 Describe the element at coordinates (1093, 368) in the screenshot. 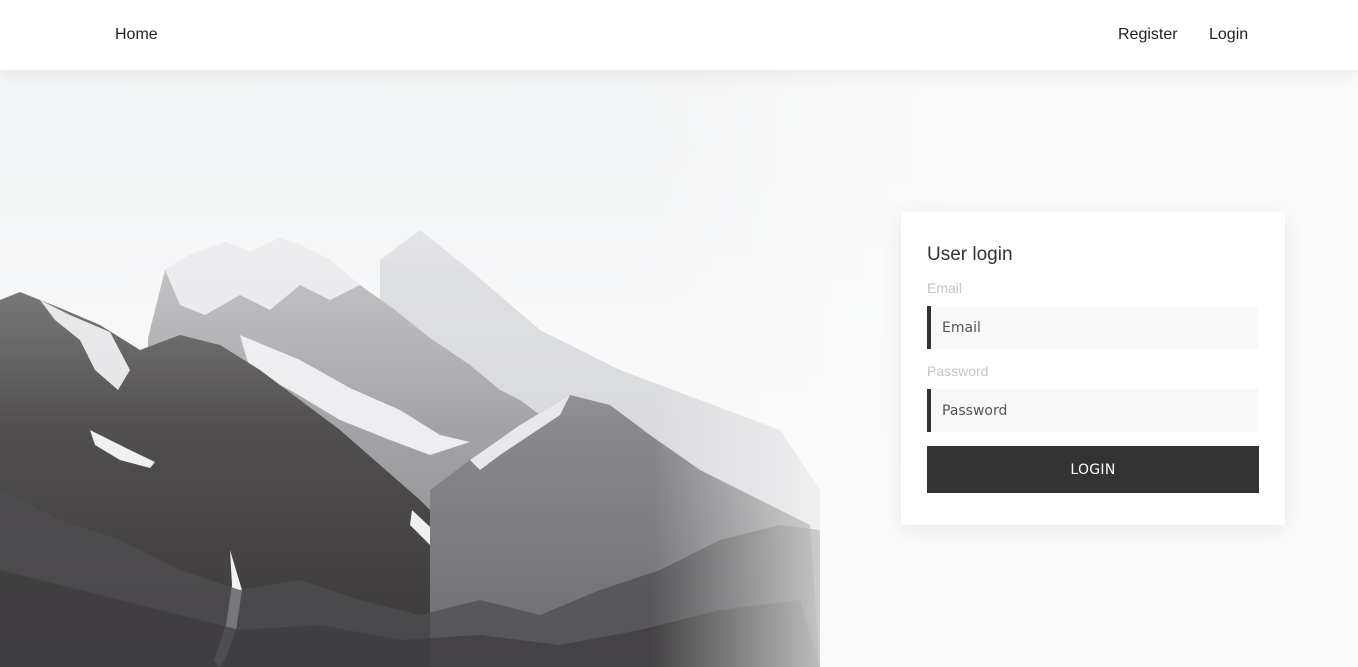

I see `login-card: User login Email Password LOGIN` at that location.